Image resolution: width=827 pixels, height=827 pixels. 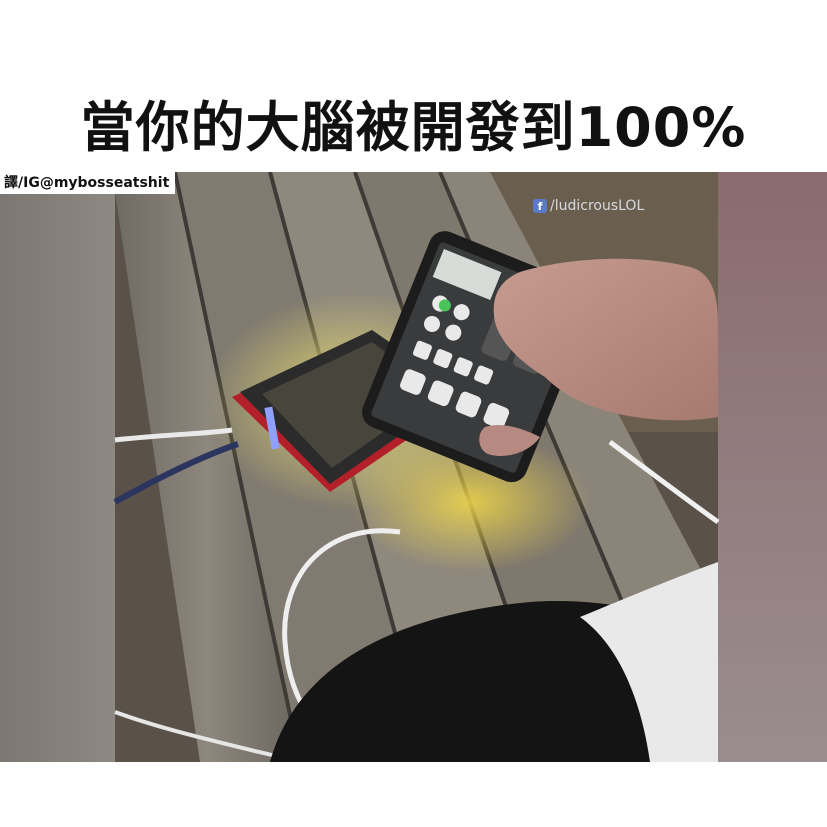 What do you see at coordinates (88, 183) in the screenshot?
I see `translator-credit: 譯/IG@mybosseatshit` at bounding box center [88, 183].